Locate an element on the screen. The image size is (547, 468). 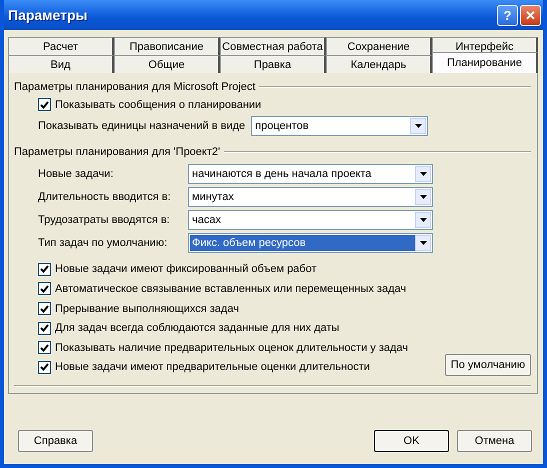
close-button: ✕ is located at coordinates (530, 15).